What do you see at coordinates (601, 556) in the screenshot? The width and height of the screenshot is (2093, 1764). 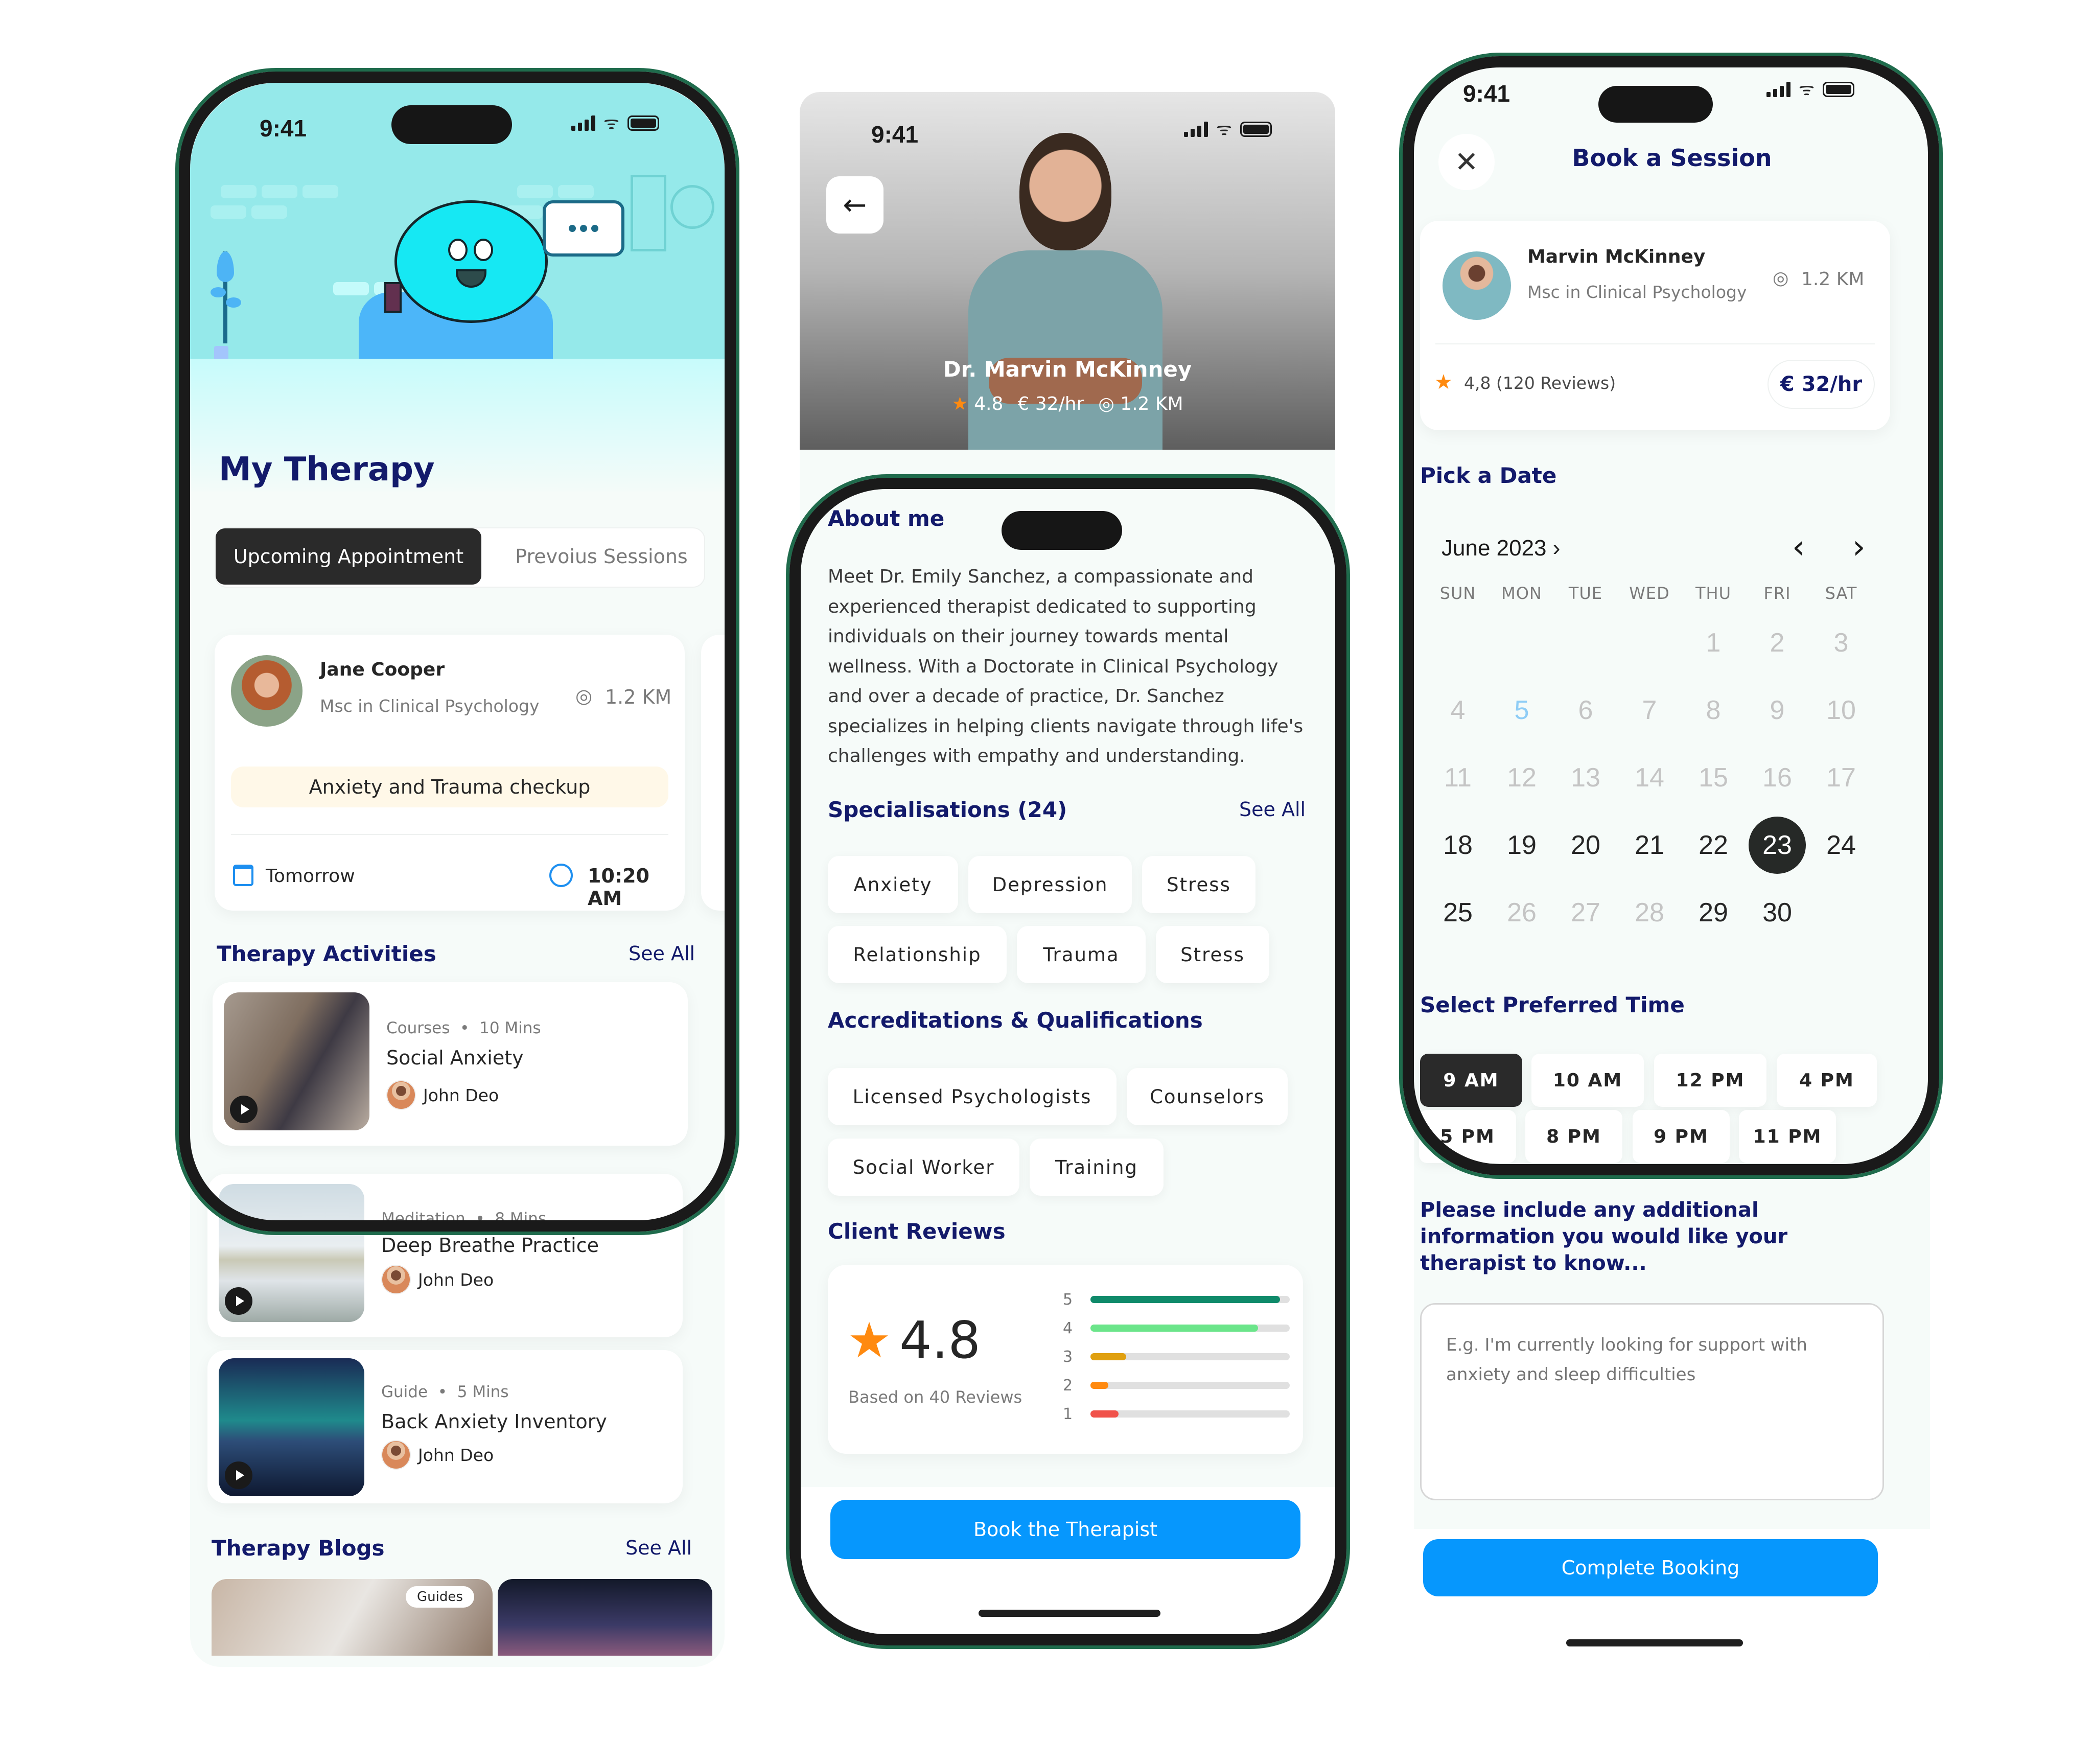 I see `tab-previous-sessions: Prevoius Sessions` at bounding box center [601, 556].